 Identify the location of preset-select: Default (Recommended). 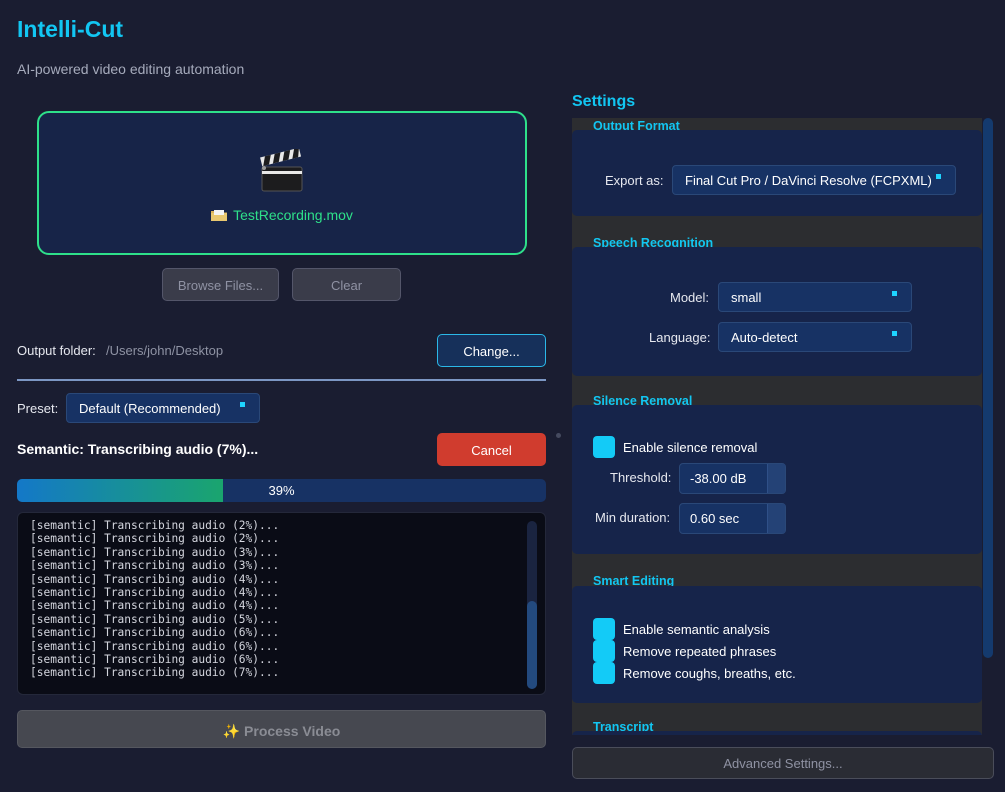
(163, 408).